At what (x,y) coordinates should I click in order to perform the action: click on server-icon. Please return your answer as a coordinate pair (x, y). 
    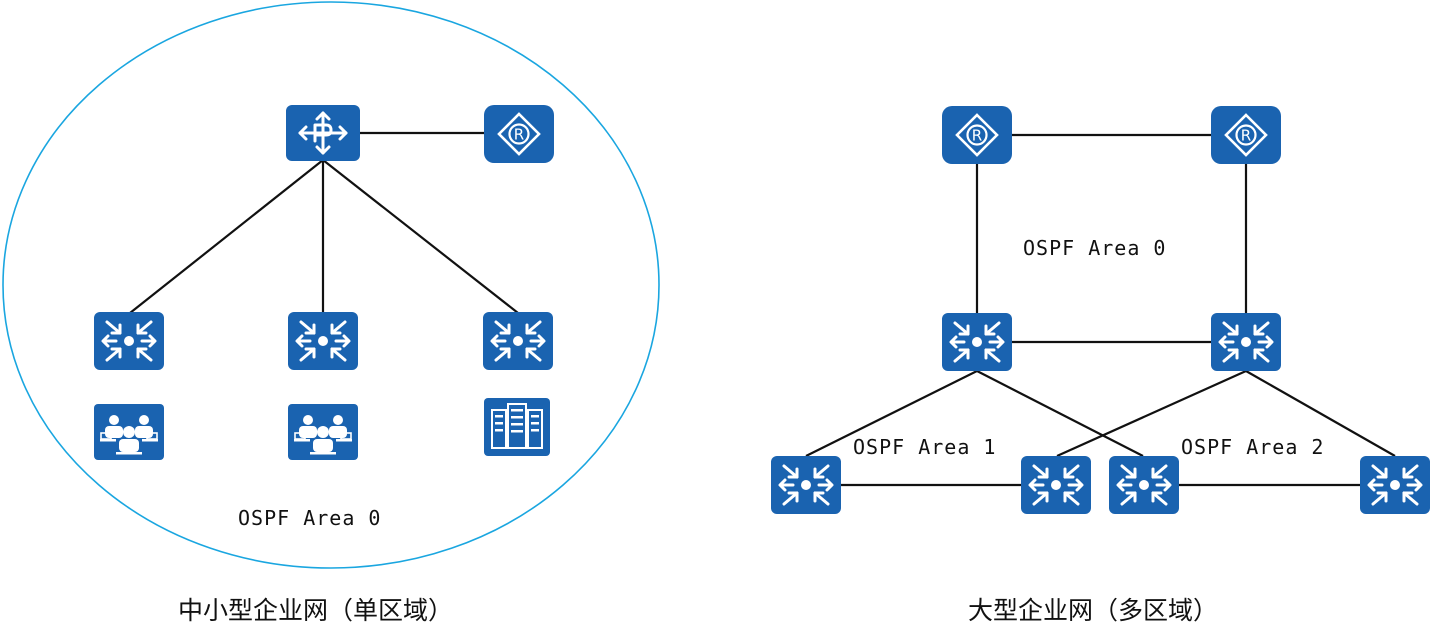
    Looking at the image, I should click on (517, 427).